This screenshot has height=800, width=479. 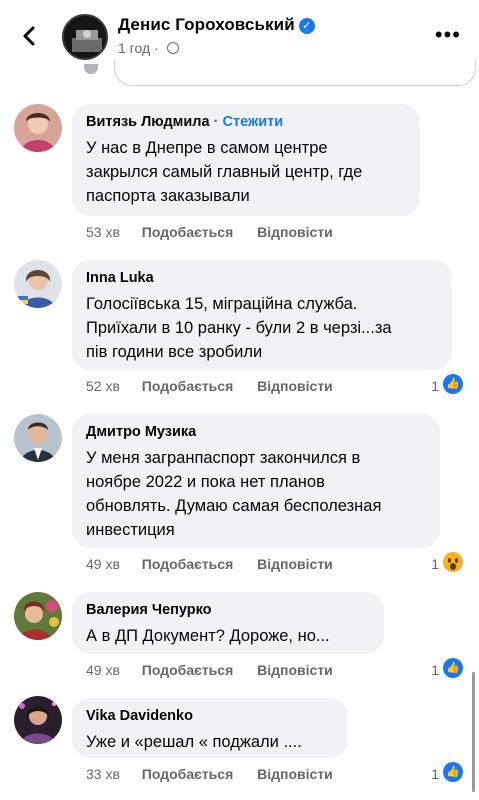 What do you see at coordinates (172, 48) in the screenshot?
I see `globe-icon` at bounding box center [172, 48].